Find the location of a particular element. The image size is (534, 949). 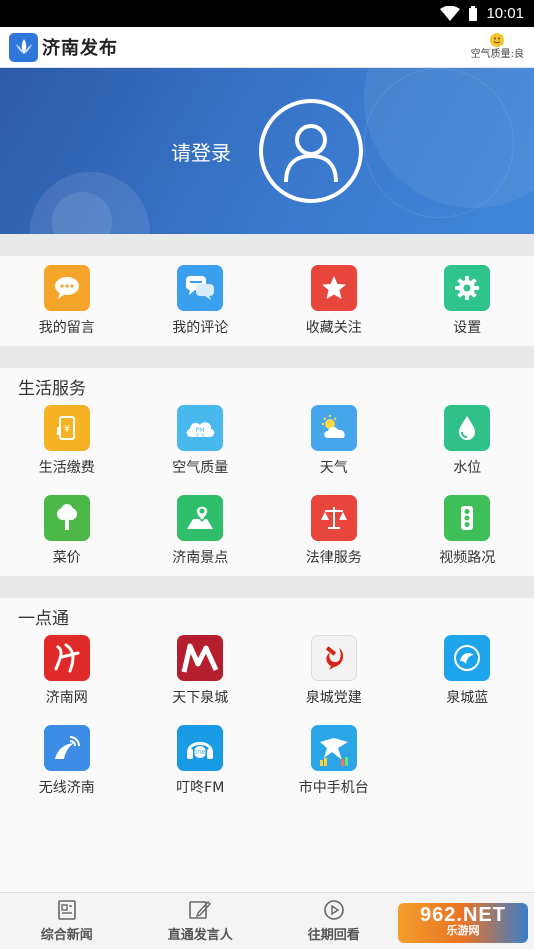

smiley-icon is located at coordinates (497, 40).